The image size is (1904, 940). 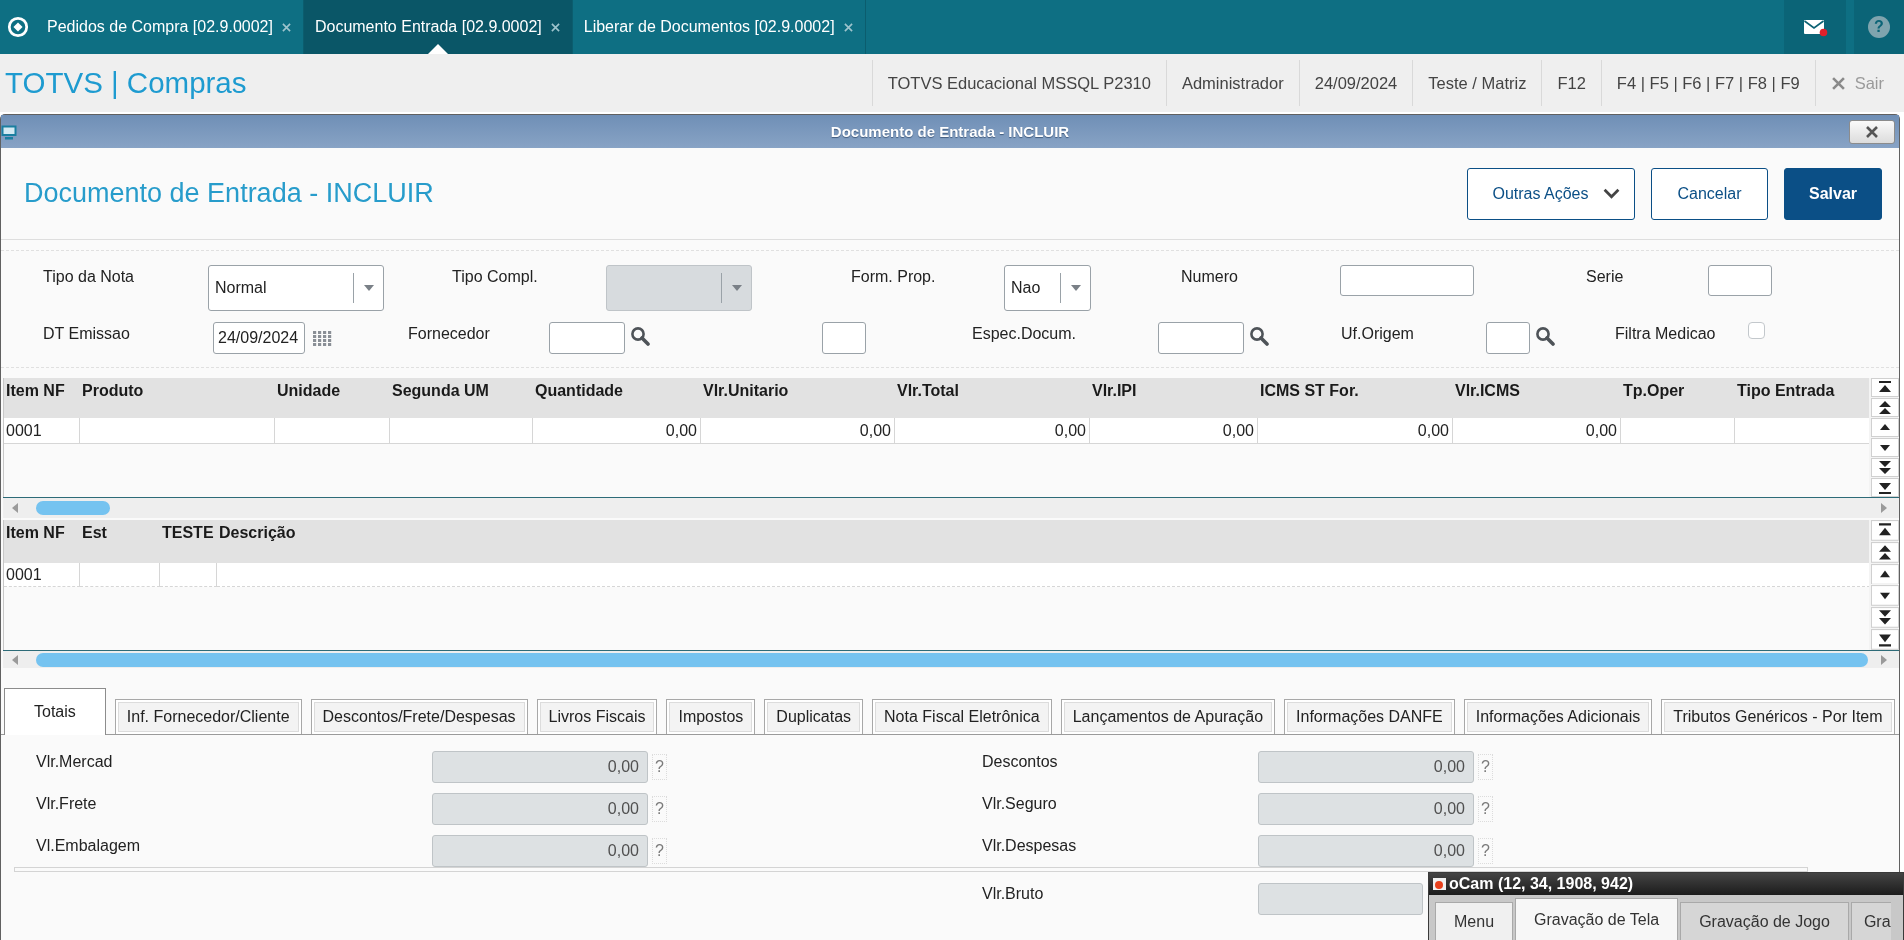 What do you see at coordinates (18, 27) in the screenshot?
I see `logo-icon` at bounding box center [18, 27].